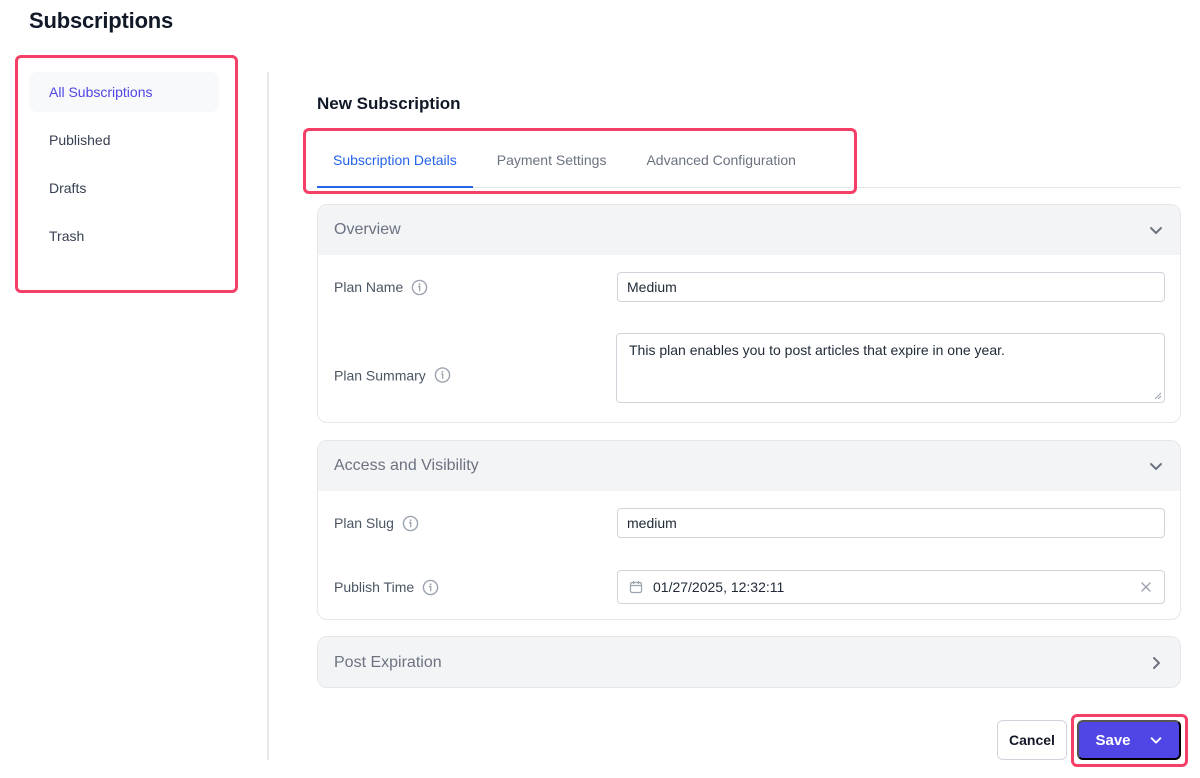 The image size is (1200, 778). What do you see at coordinates (891, 287) in the screenshot?
I see `plan-name-input: Medium` at bounding box center [891, 287].